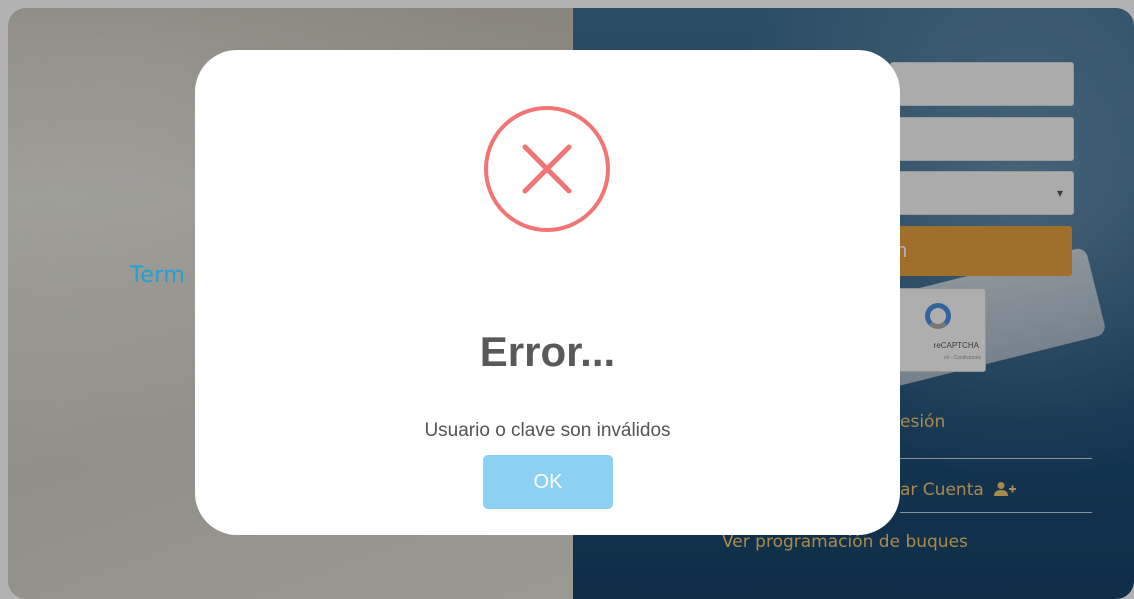  What do you see at coordinates (158, 275) in the screenshot?
I see `brand-name: Term` at bounding box center [158, 275].